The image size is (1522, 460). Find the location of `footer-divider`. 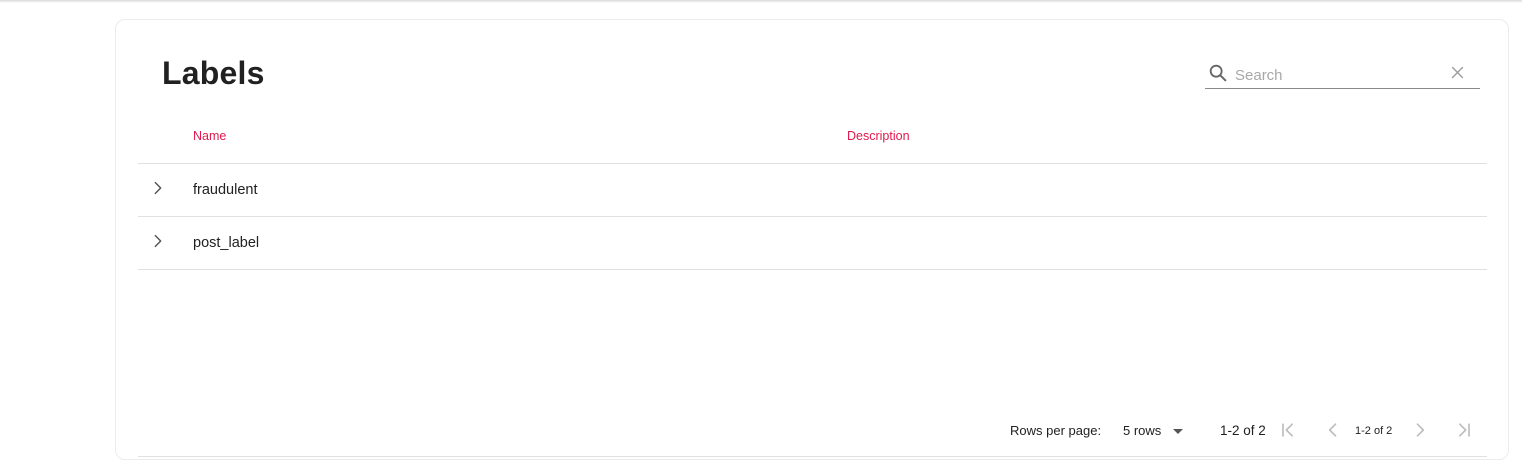

footer-divider is located at coordinates (812, 456).